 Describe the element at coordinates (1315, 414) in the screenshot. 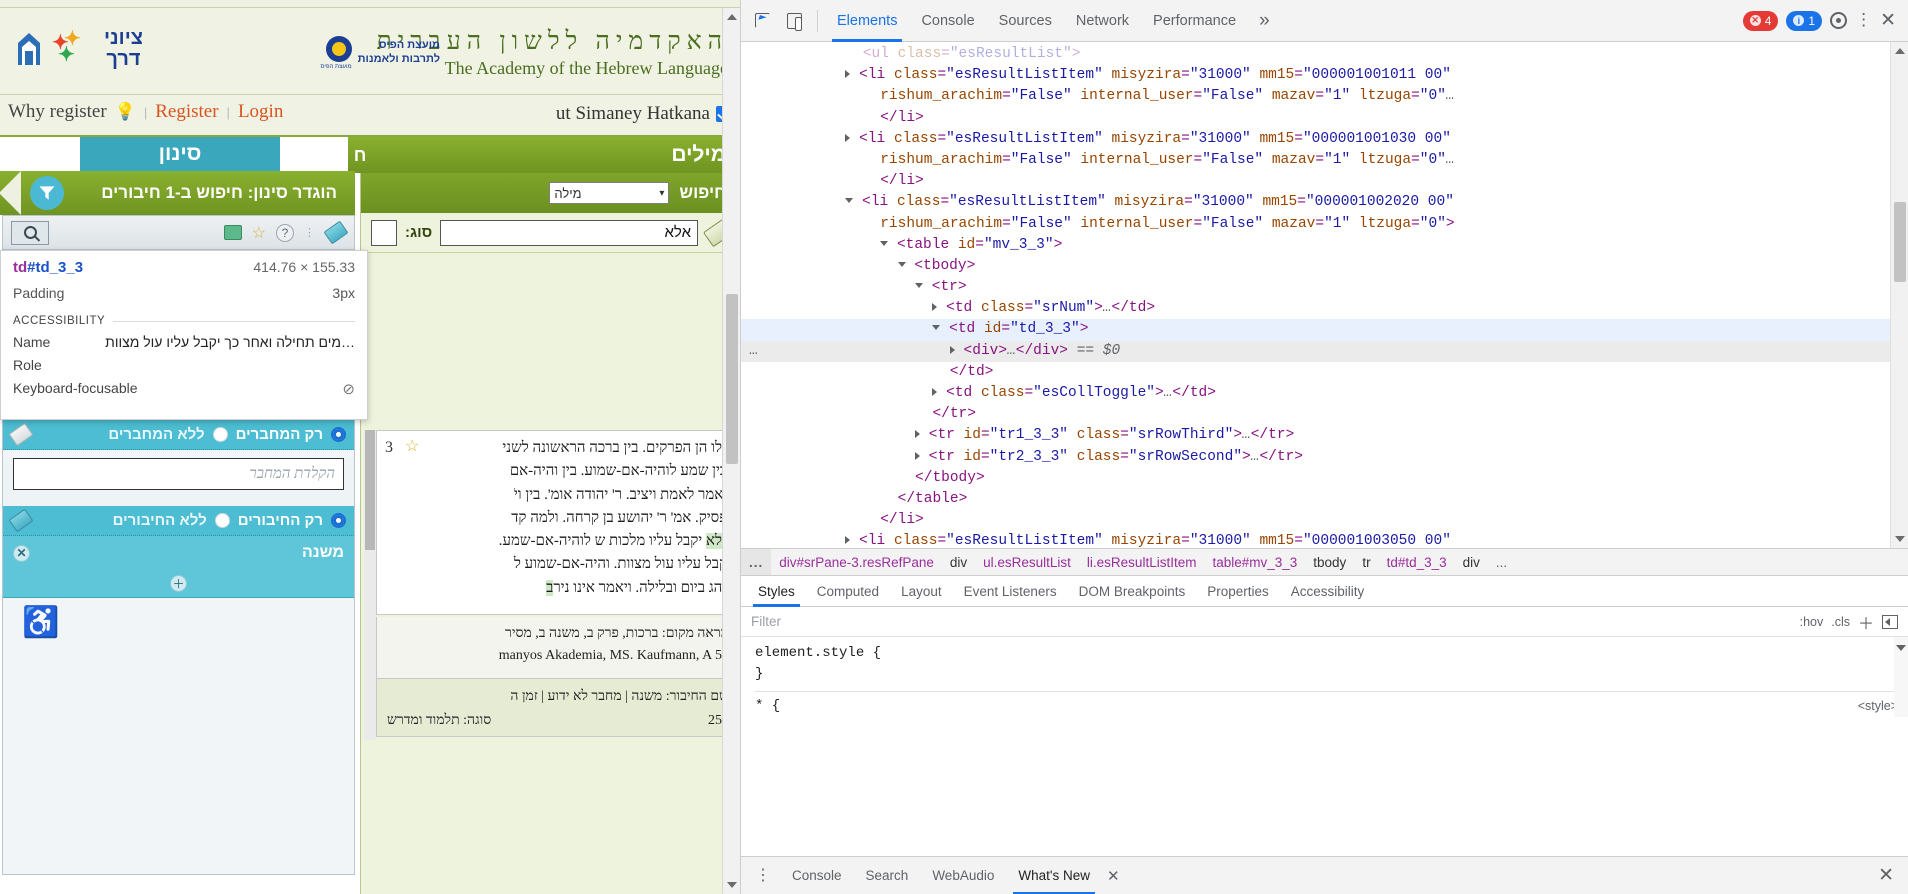

I see `dom-line: </tr>` at that location.